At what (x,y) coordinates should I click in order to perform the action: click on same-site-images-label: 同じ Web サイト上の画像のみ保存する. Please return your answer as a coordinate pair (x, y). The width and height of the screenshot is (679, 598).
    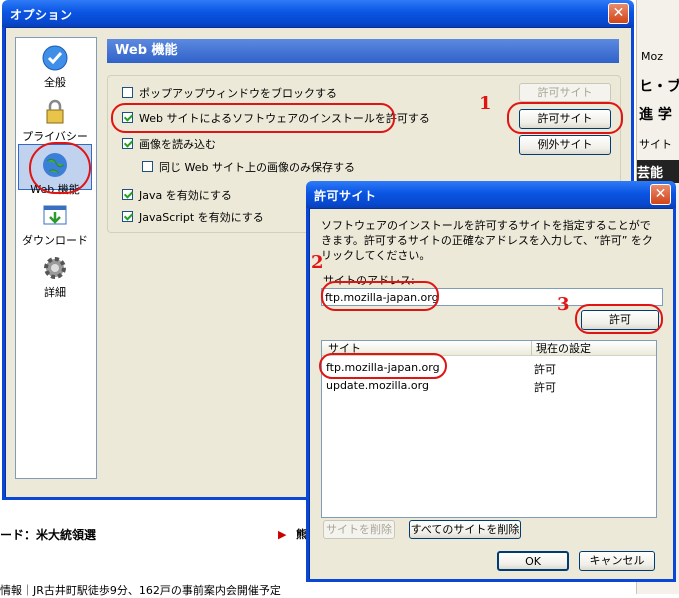
    Looking at the image, I should click on (257, 167).